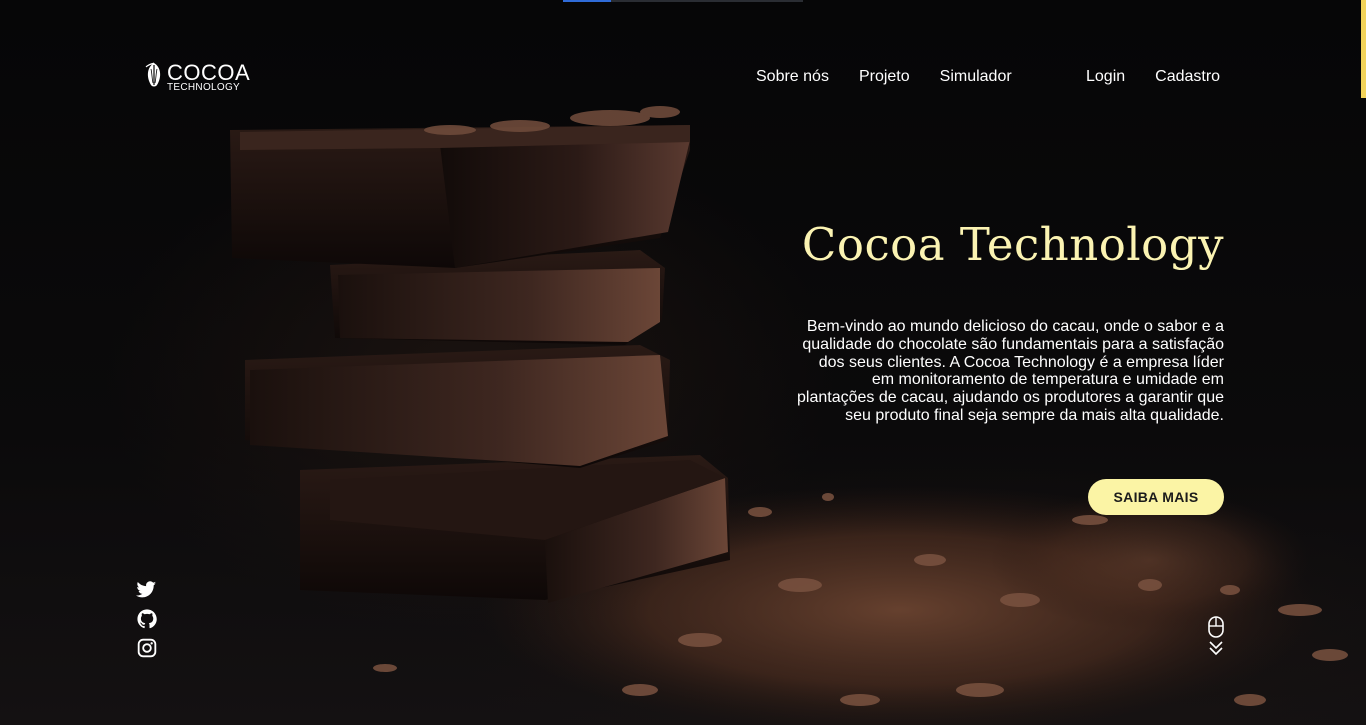 This screenshot has height=725, width=1366. I want to click on nav-item-simulador: Simulador, so click(976, 78).